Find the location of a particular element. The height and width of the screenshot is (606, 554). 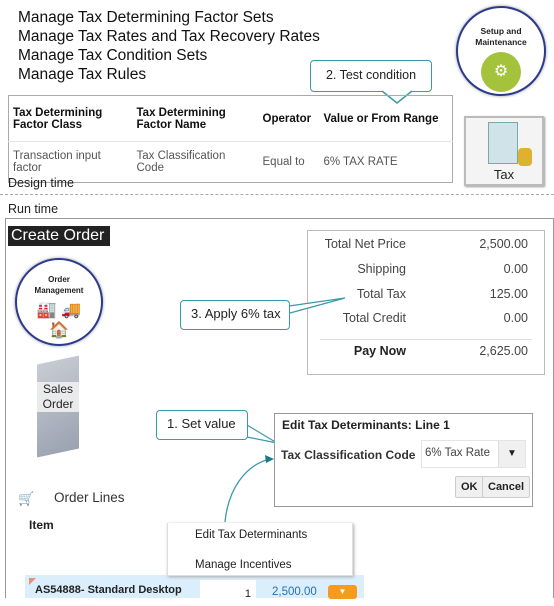

order-line-row: AS54888- Standard Desktop 1 2,500.00 ▼ is located at coordinates (194, 590).